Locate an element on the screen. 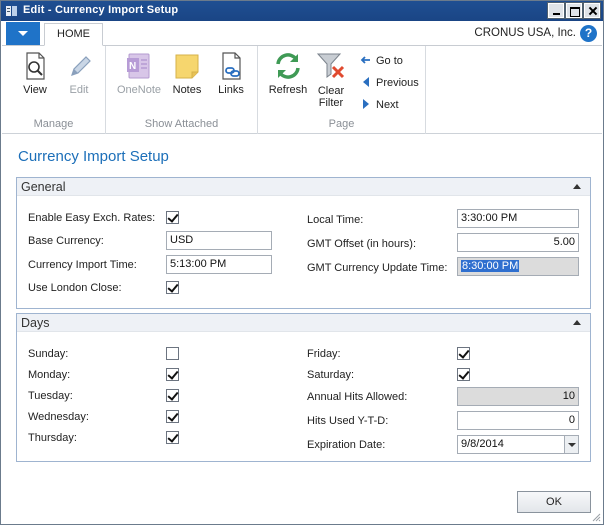 Image resolution: width=604 pixels, height=525 pixels. wednesday-checkbox is located at coordinates (172, 416).